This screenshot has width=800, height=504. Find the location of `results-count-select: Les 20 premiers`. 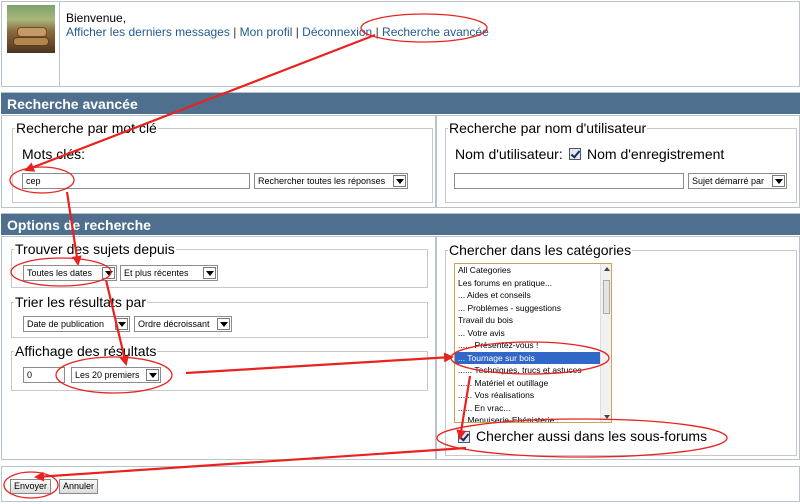

results-count-select: Les 20 premiers is located at coordinates (116, 375).